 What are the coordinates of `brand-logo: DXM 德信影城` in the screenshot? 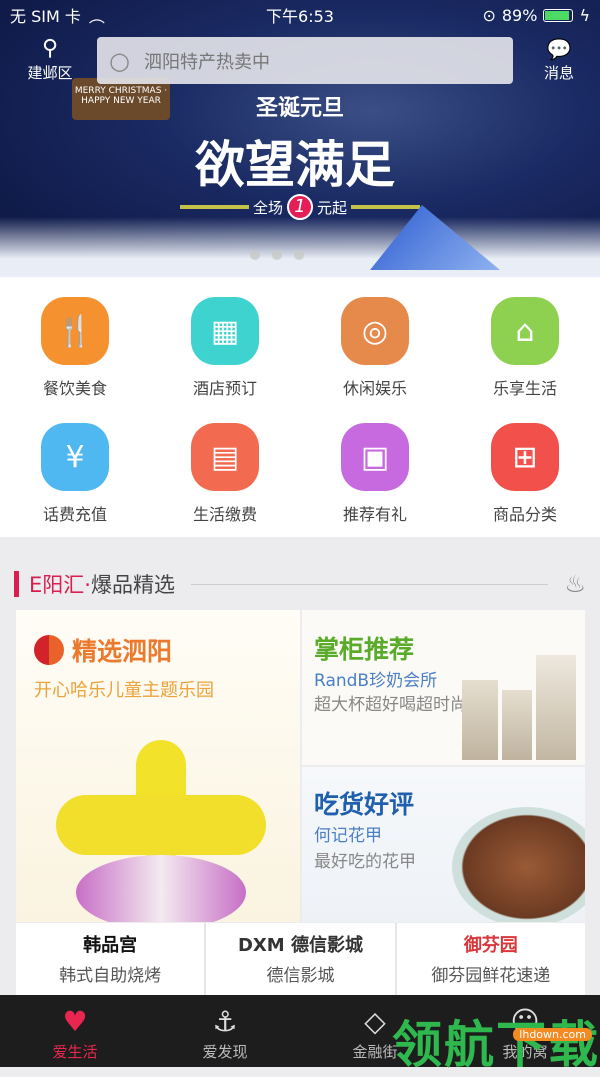 It's located at (300, 945).